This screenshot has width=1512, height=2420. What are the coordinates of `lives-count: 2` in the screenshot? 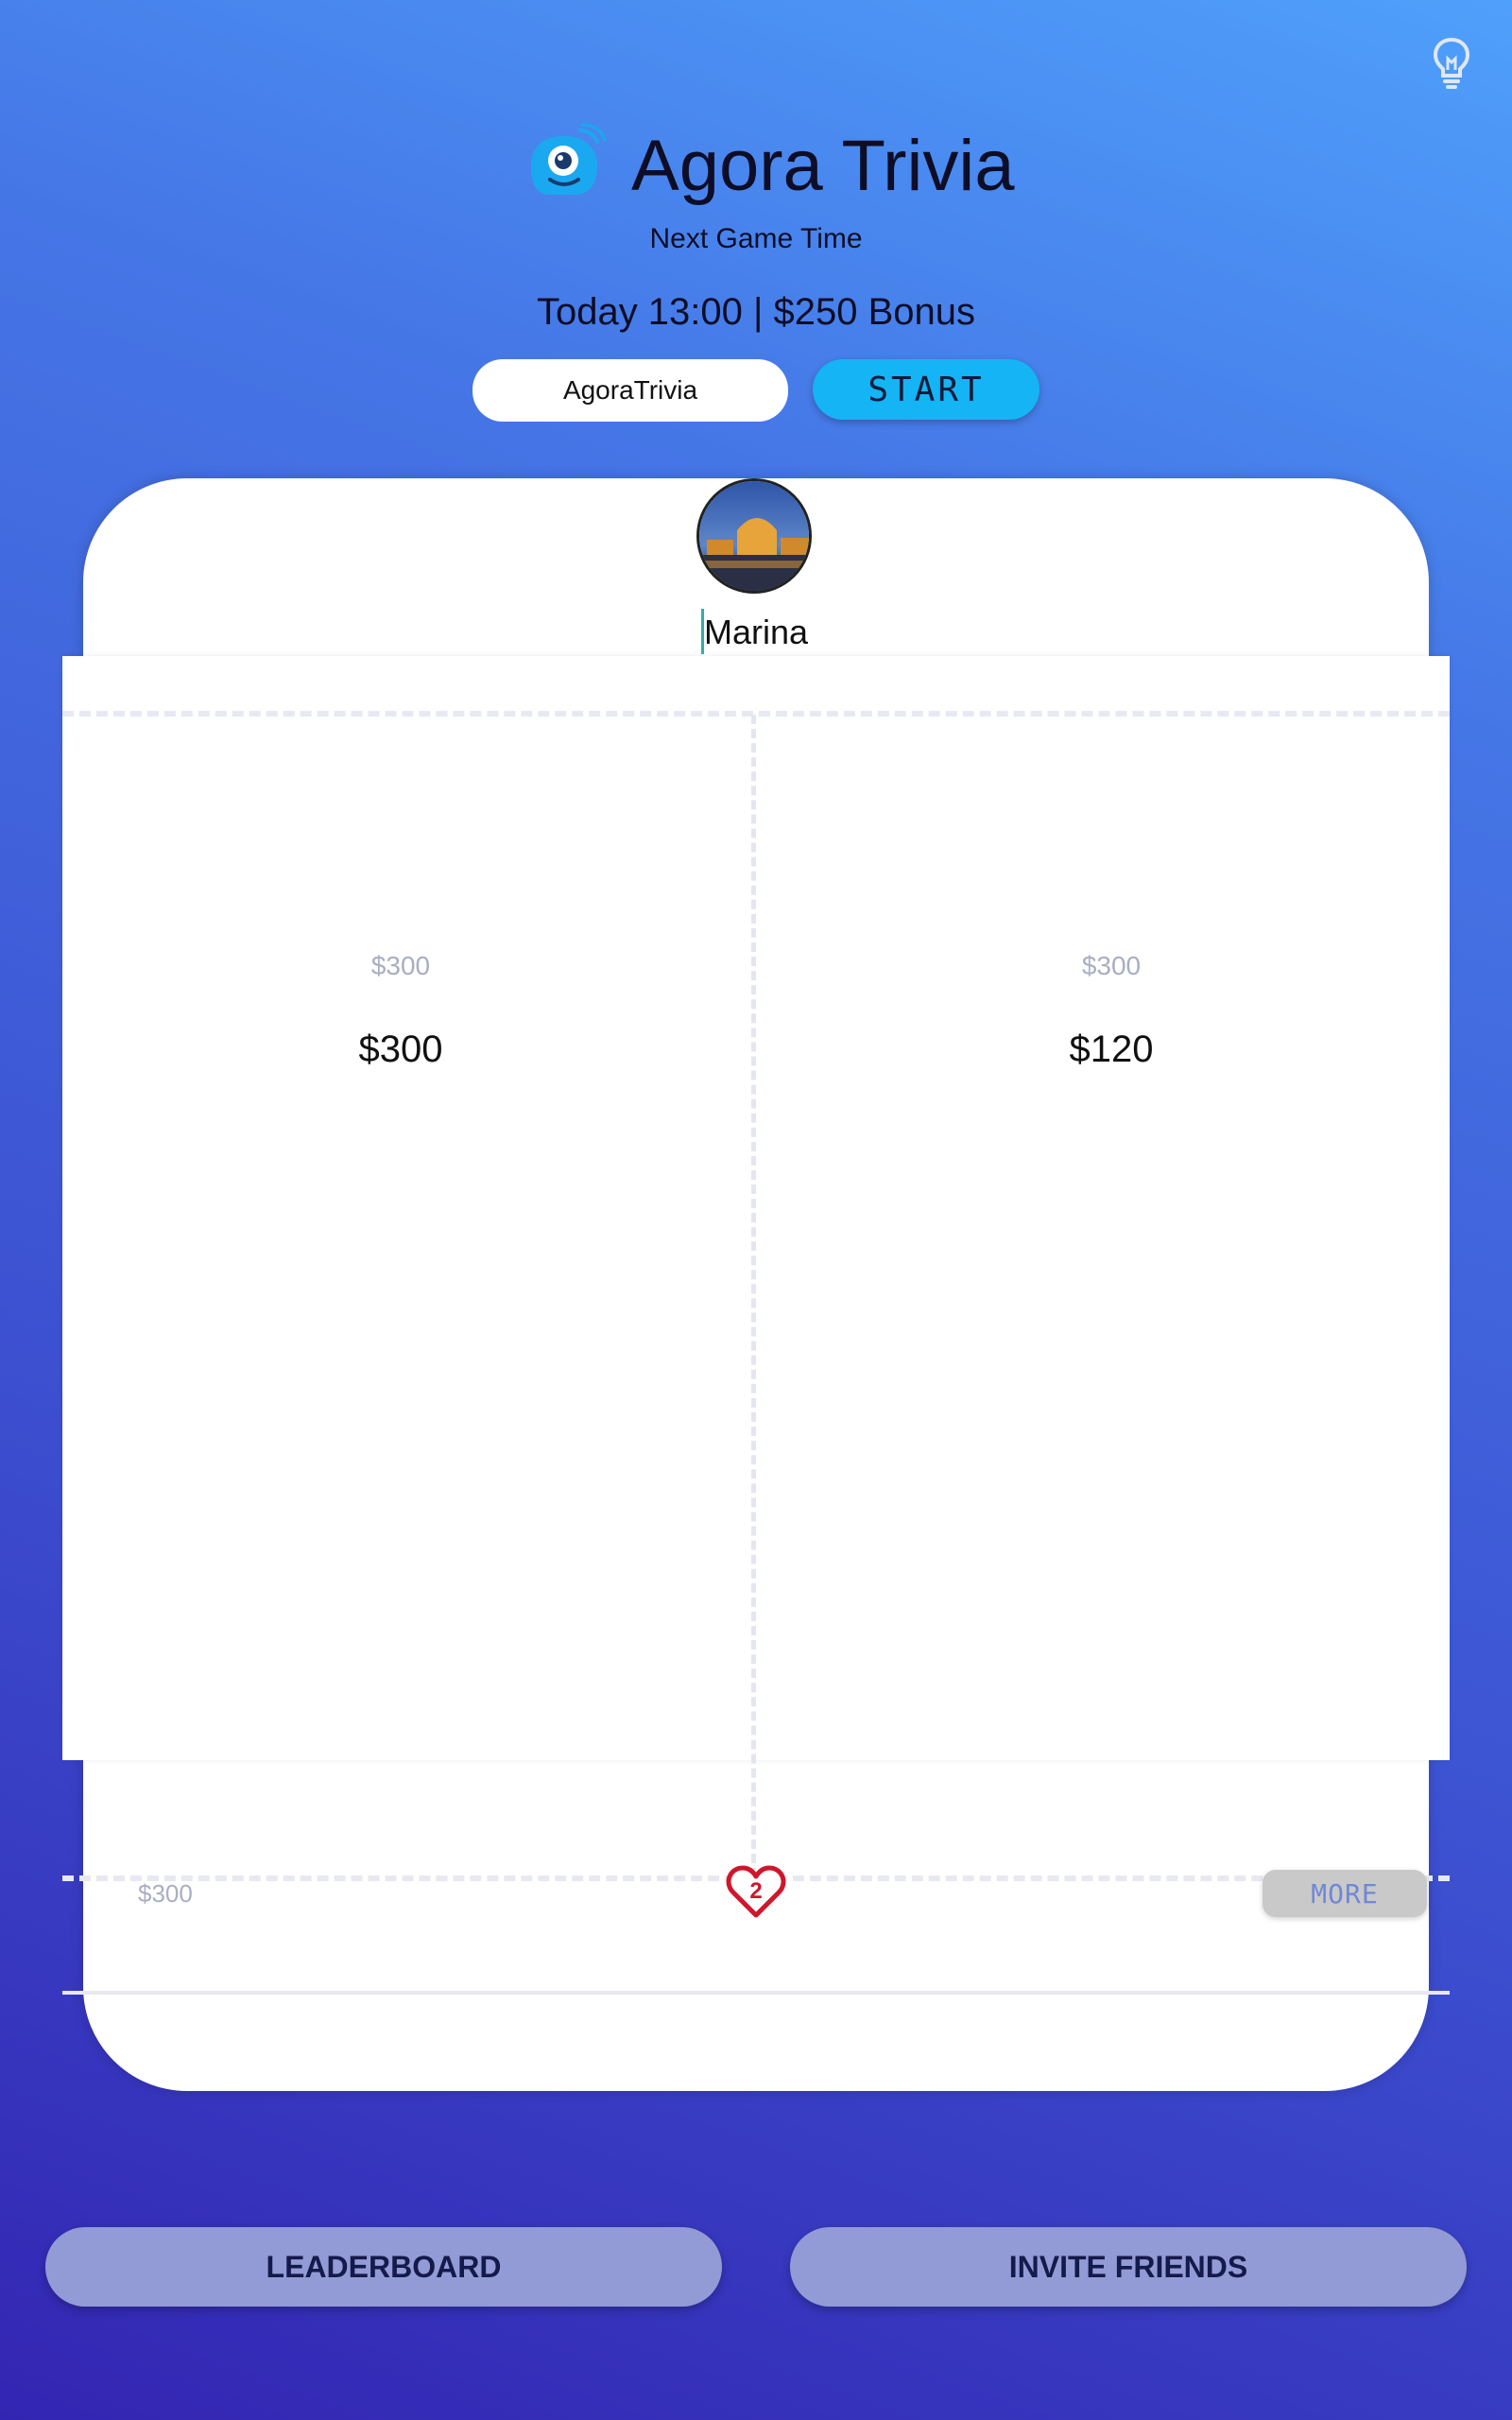 It's located at (755, 1891).